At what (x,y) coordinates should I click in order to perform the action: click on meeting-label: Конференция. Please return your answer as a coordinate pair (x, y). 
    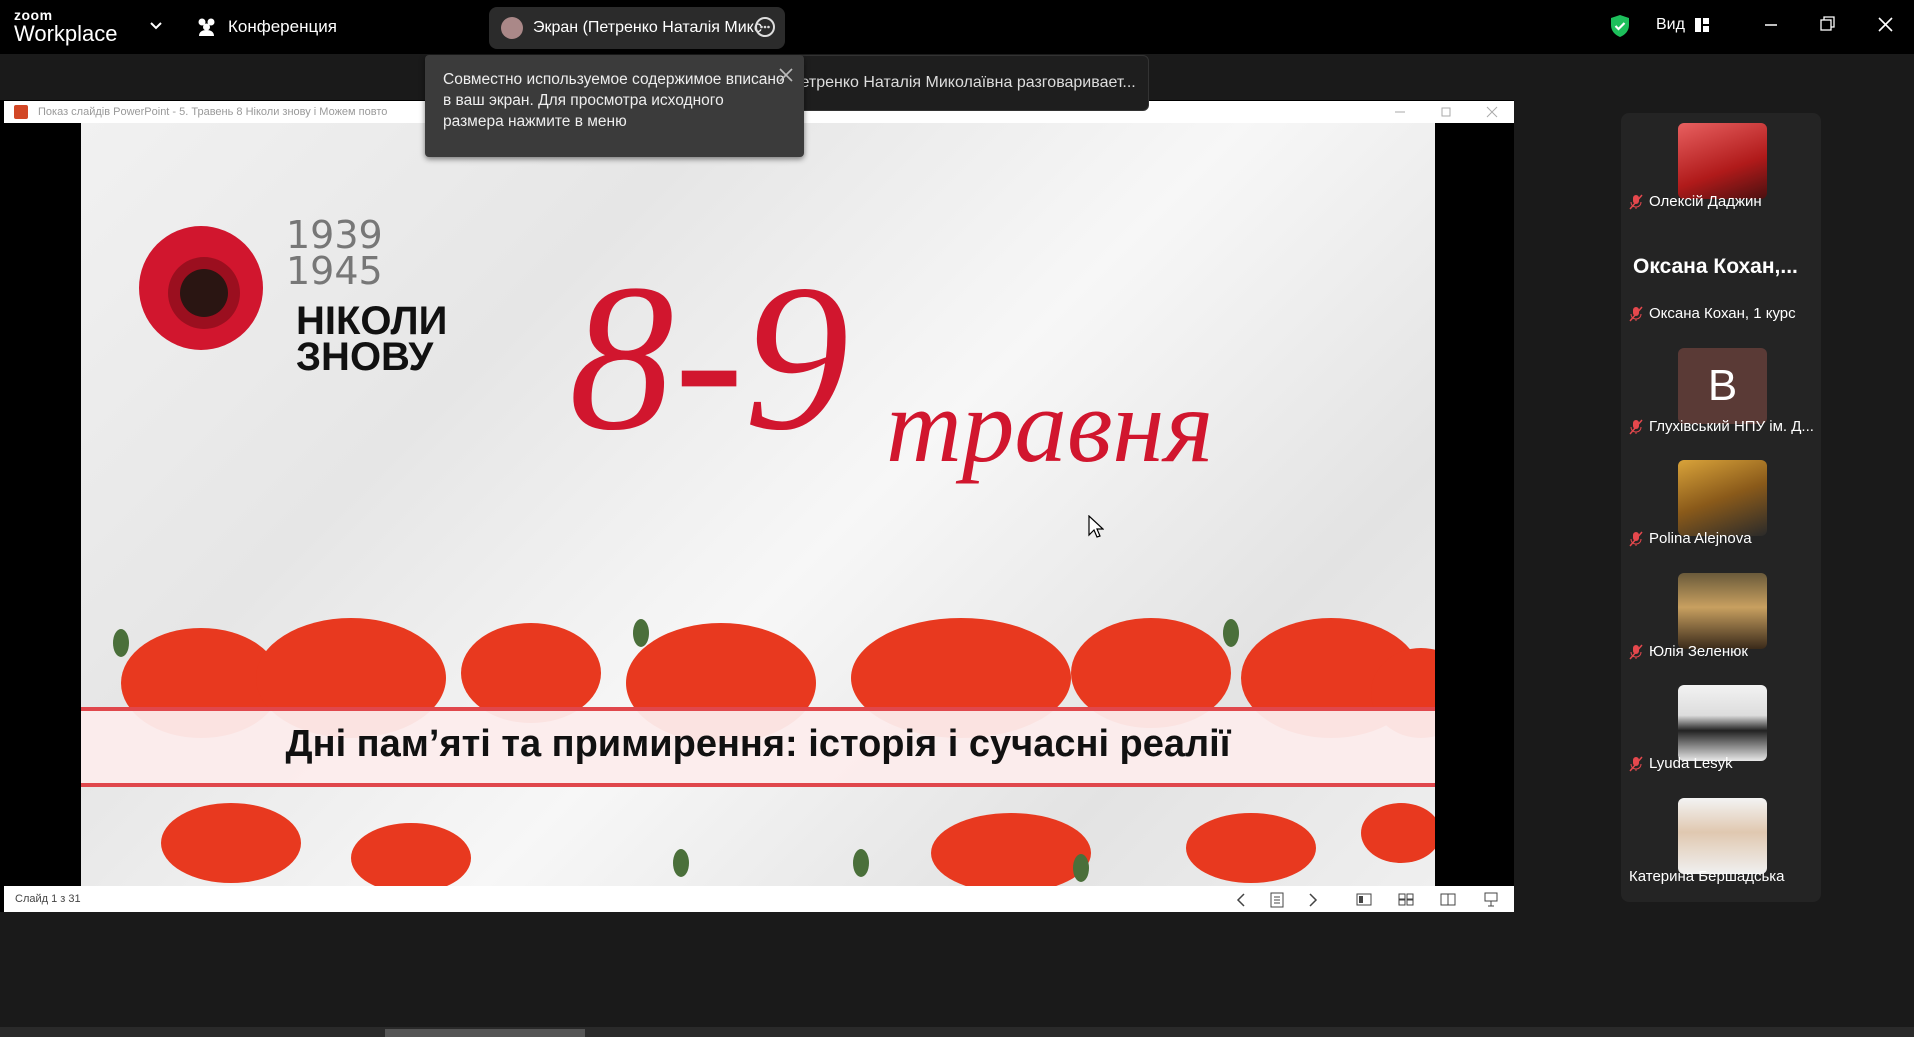
    Looking at the image, I should click on (282, 26).